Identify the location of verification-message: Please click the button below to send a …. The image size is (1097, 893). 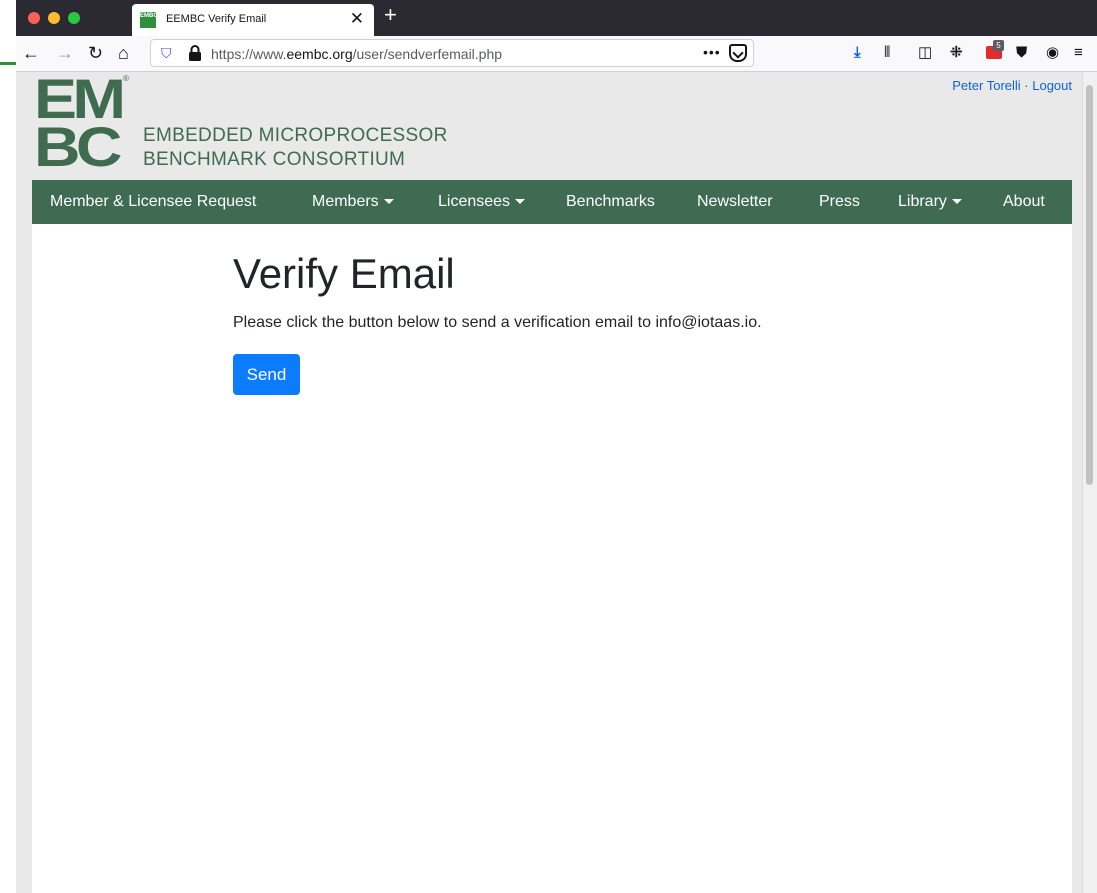
(497, 322).